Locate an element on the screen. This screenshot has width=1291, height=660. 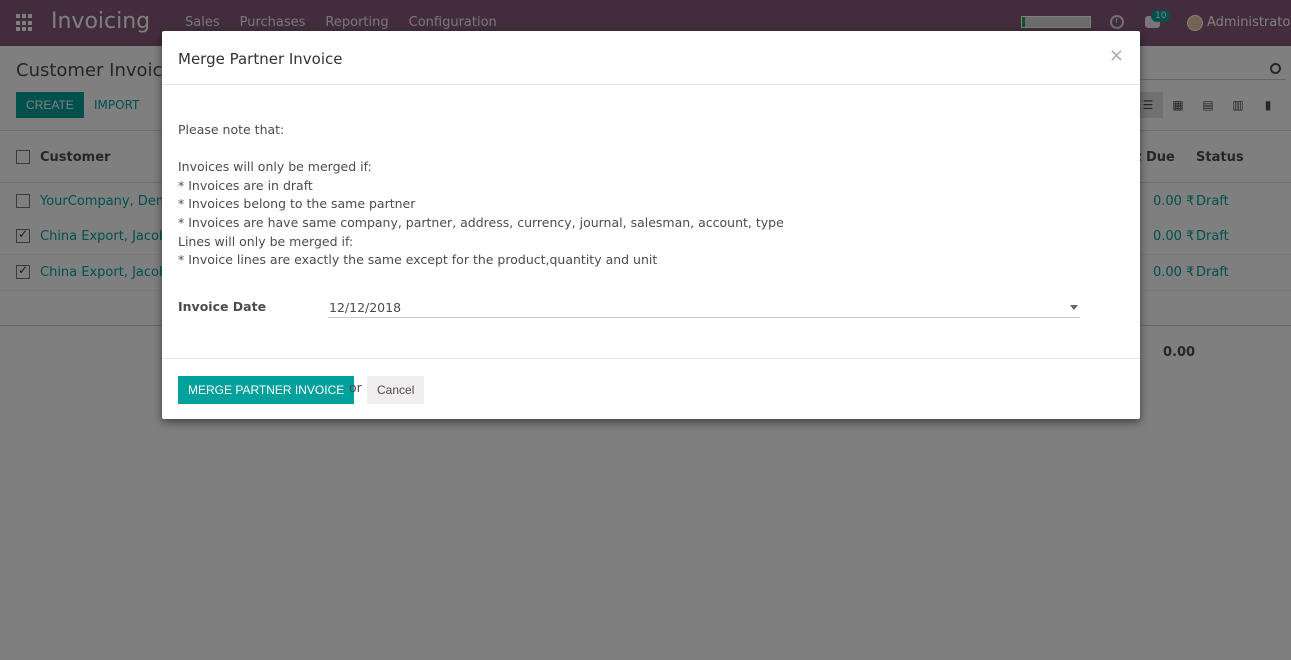
modal-footer: MERGE PARTNER INVOICE or Cancel is located at coordinates (651, 388).